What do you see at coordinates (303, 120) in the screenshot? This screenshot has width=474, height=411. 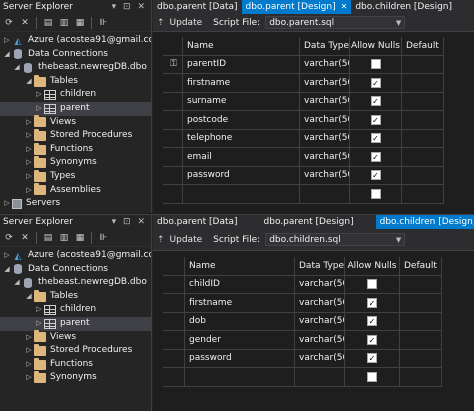 I see `table-row: postcodevarchar(50) ✓` at bounding box center [303, 120].